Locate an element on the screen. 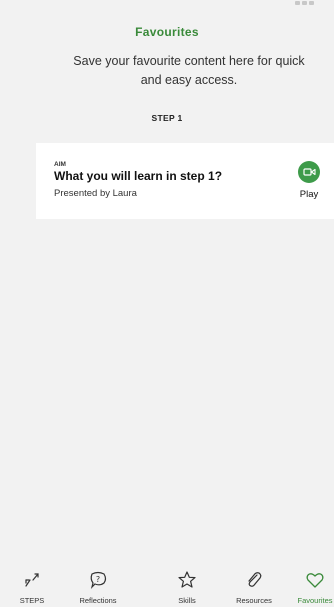 The image size is (334, 607). status-bar is located at coordinates (167, 5).